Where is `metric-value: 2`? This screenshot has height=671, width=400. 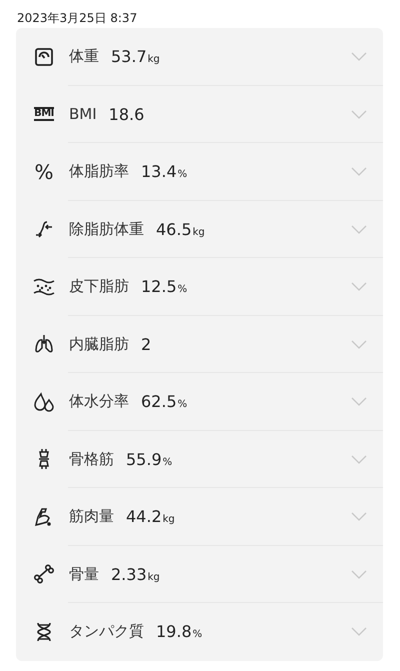 metric-value: 2 is located at coordinates (146, 344).